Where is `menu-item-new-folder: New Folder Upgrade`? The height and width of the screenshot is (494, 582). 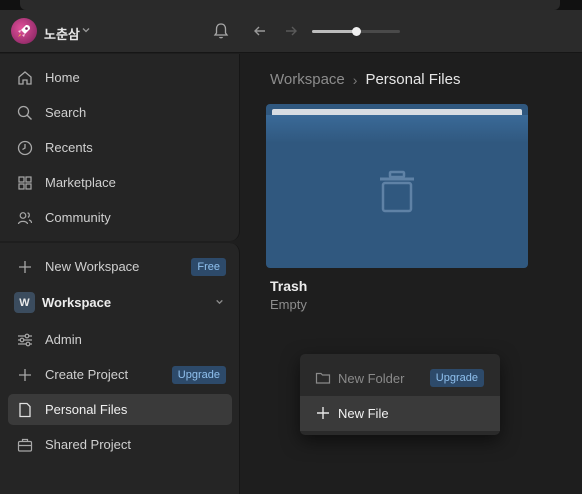 menu-item-new-folder: New Folder Upgrade is located at coordinates (400, 378).